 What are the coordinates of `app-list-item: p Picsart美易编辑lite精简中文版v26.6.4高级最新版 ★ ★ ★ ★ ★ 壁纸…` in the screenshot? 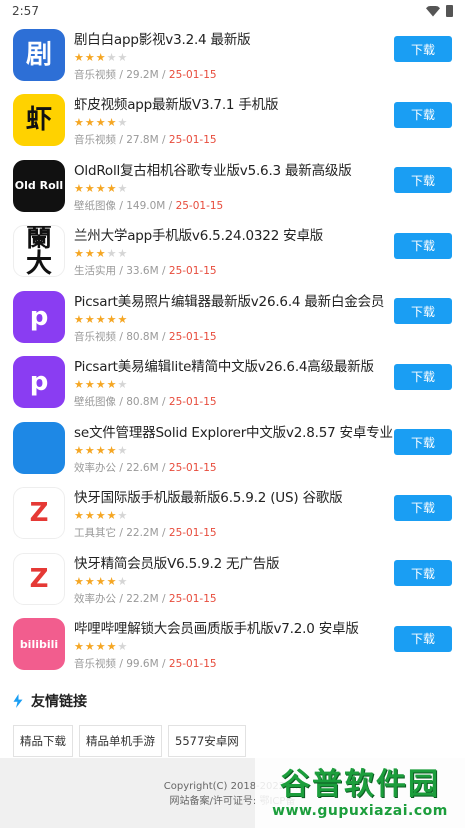 It's located at (232, 383).